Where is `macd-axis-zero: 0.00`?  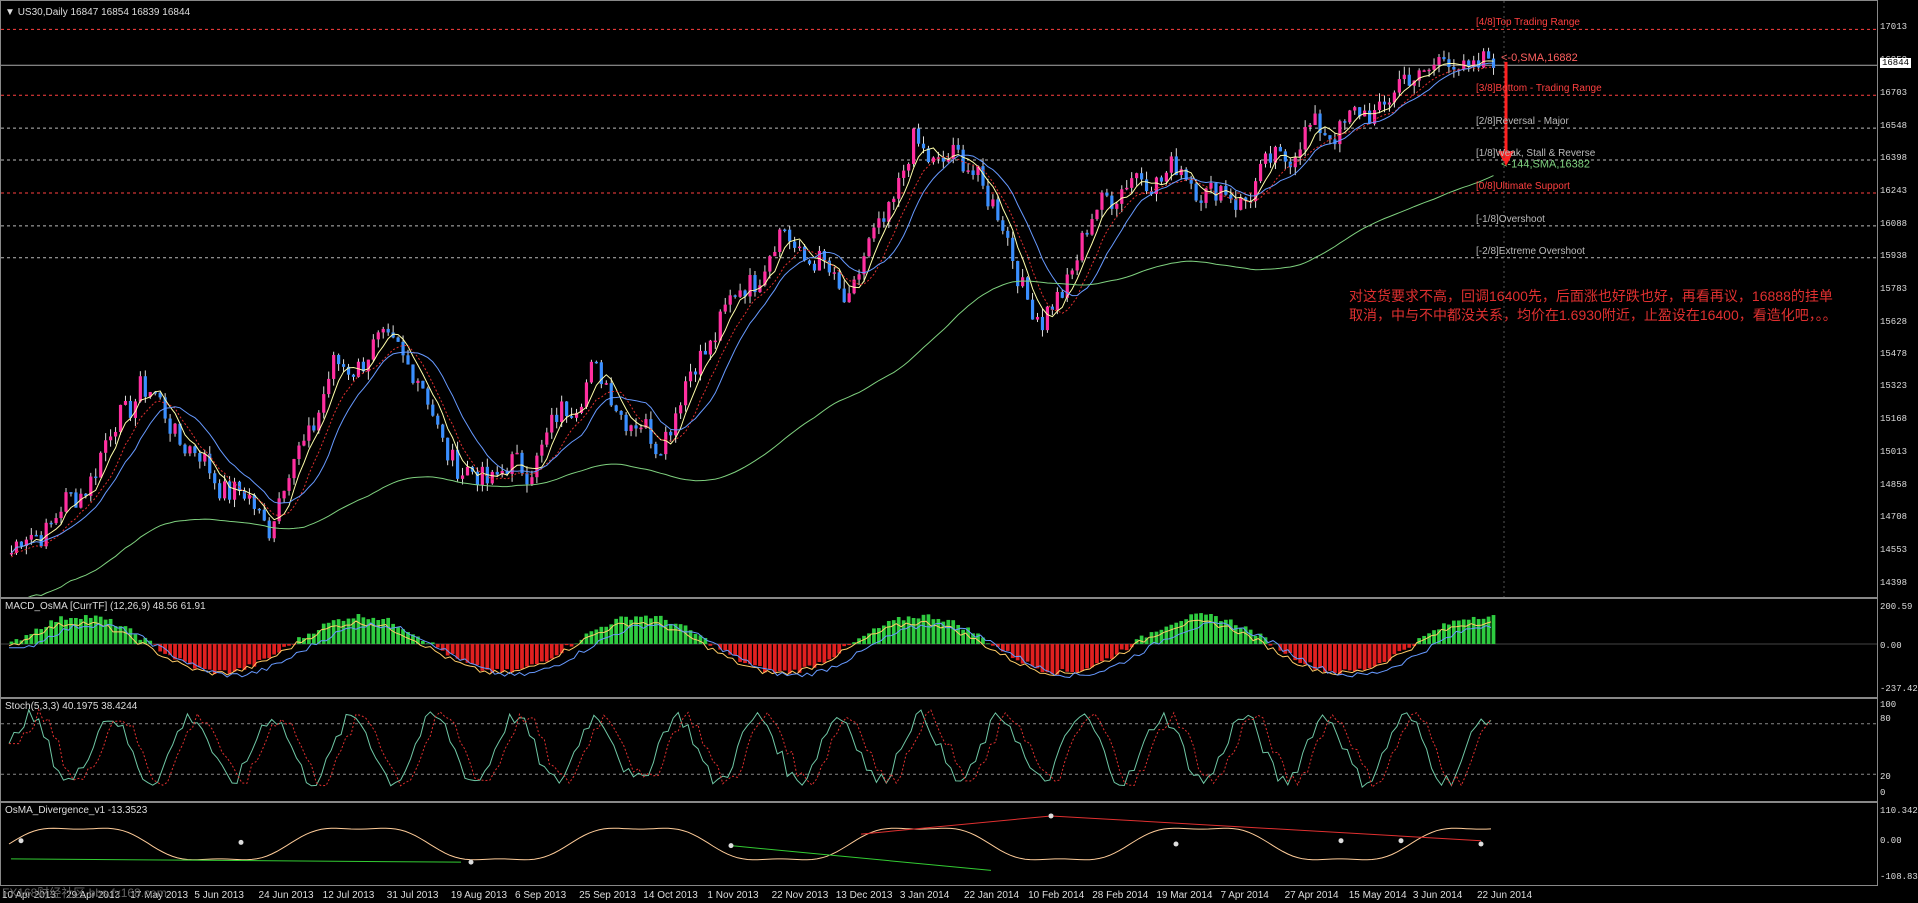 macd-axis-zero: 0.00 is located at coordinates (1891, 646).